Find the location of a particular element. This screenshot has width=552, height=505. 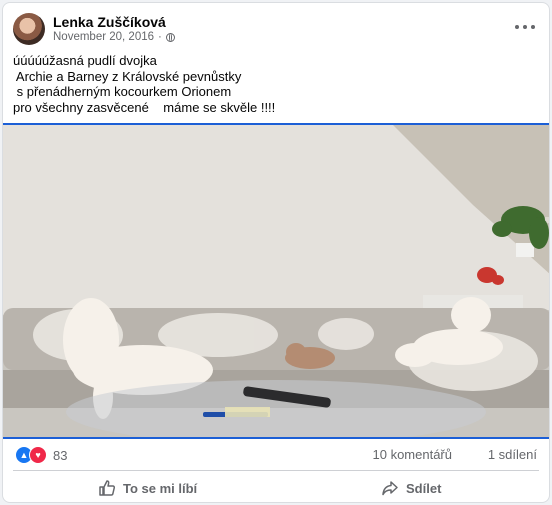

post-meta: November 20, 2016 · is located at coordinates (114, 37).